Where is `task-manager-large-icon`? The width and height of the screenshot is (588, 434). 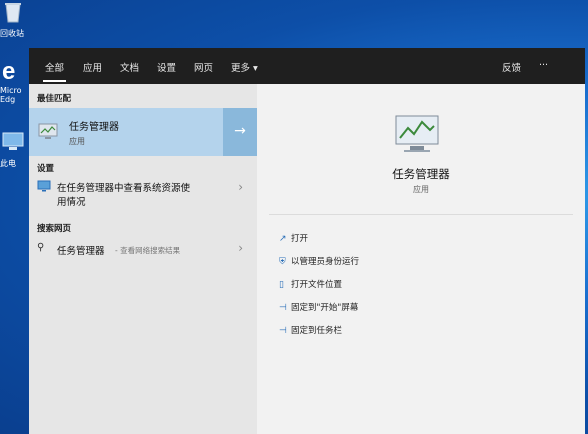
task-manager-large-icon is located at coordinates (417, 133).